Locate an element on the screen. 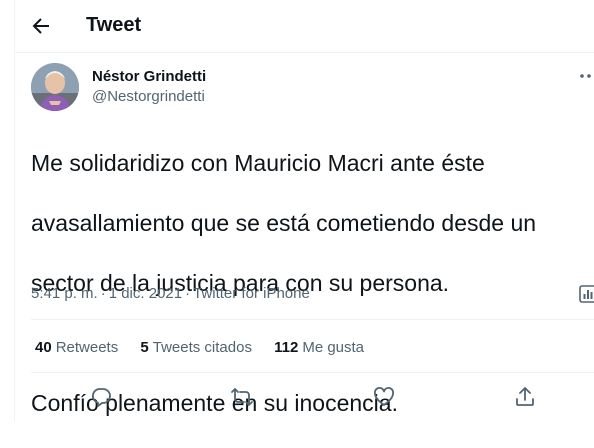 The width and height of the screenshot is (594, 448). like-button is located at coordinates (384, 397).